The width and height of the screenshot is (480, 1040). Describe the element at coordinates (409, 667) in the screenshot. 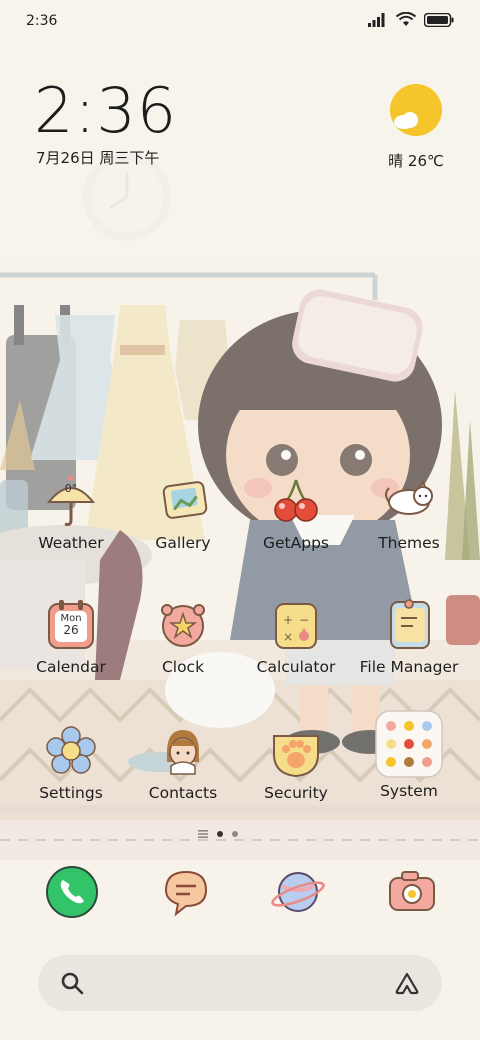

I see `app-label: File Manager` at that location.